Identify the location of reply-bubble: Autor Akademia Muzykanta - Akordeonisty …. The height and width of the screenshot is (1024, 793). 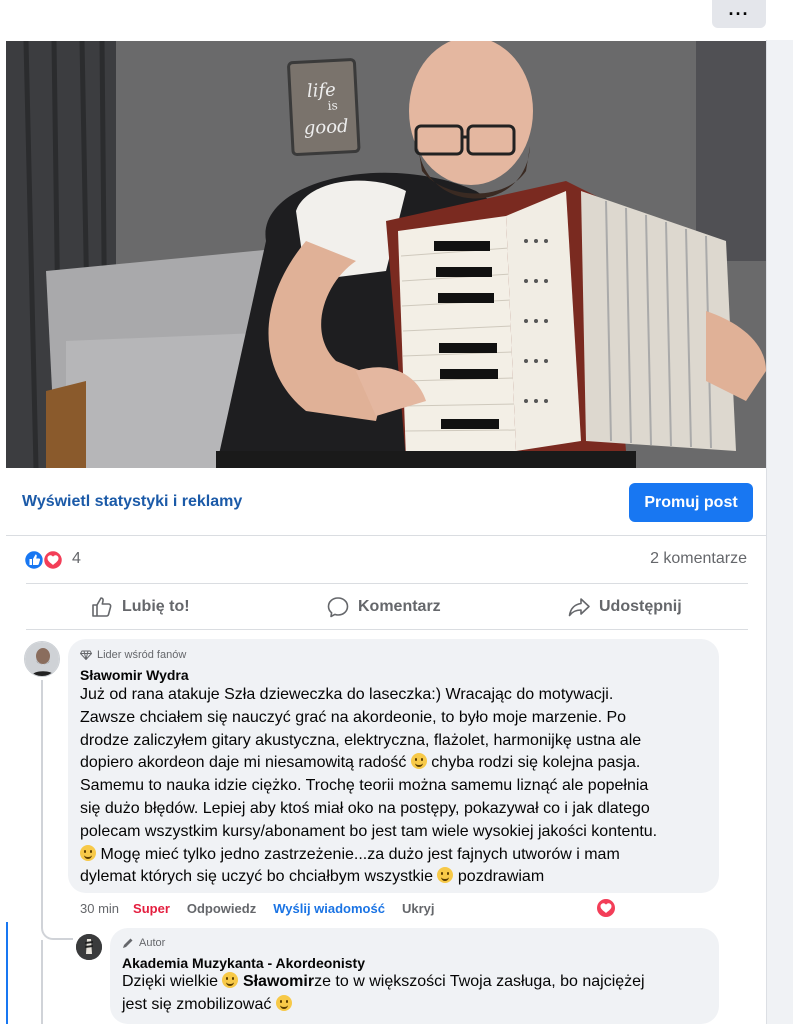
(414, 976).